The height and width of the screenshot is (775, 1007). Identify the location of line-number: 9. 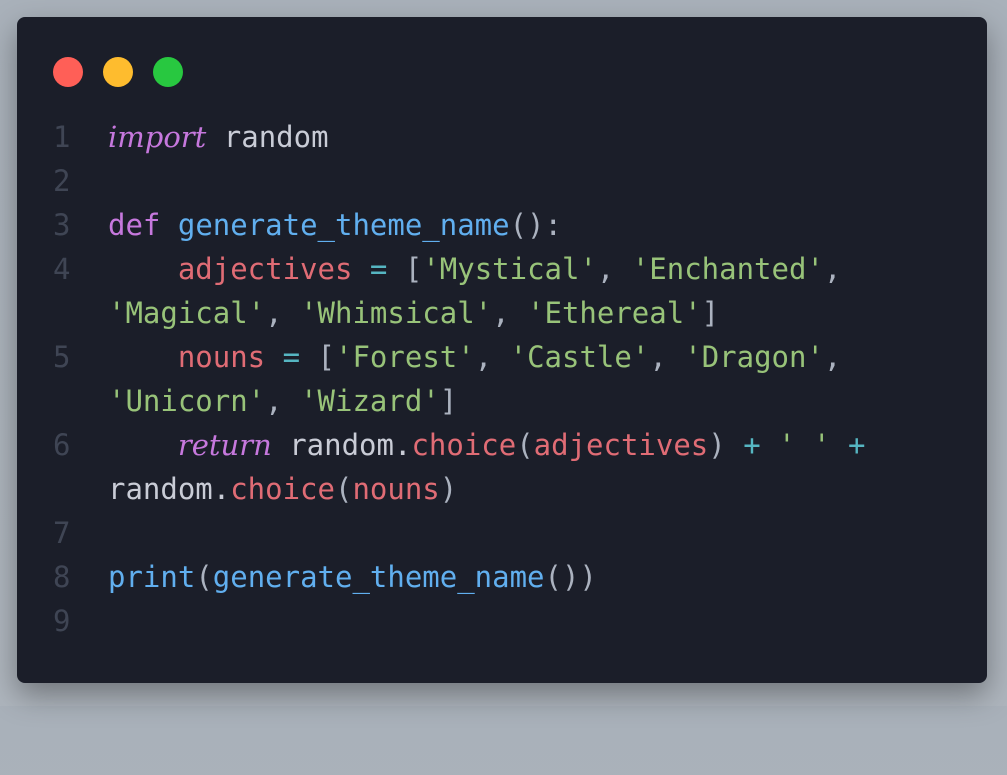
(62, 621).